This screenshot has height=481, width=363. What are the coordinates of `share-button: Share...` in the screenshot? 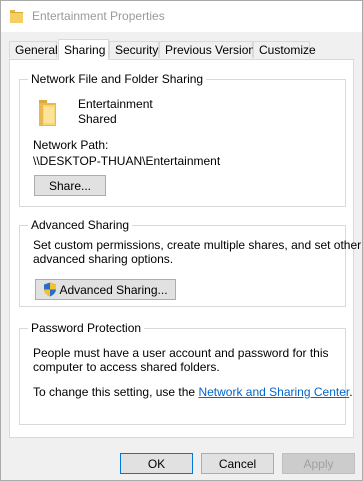 It's located at (70, 185).